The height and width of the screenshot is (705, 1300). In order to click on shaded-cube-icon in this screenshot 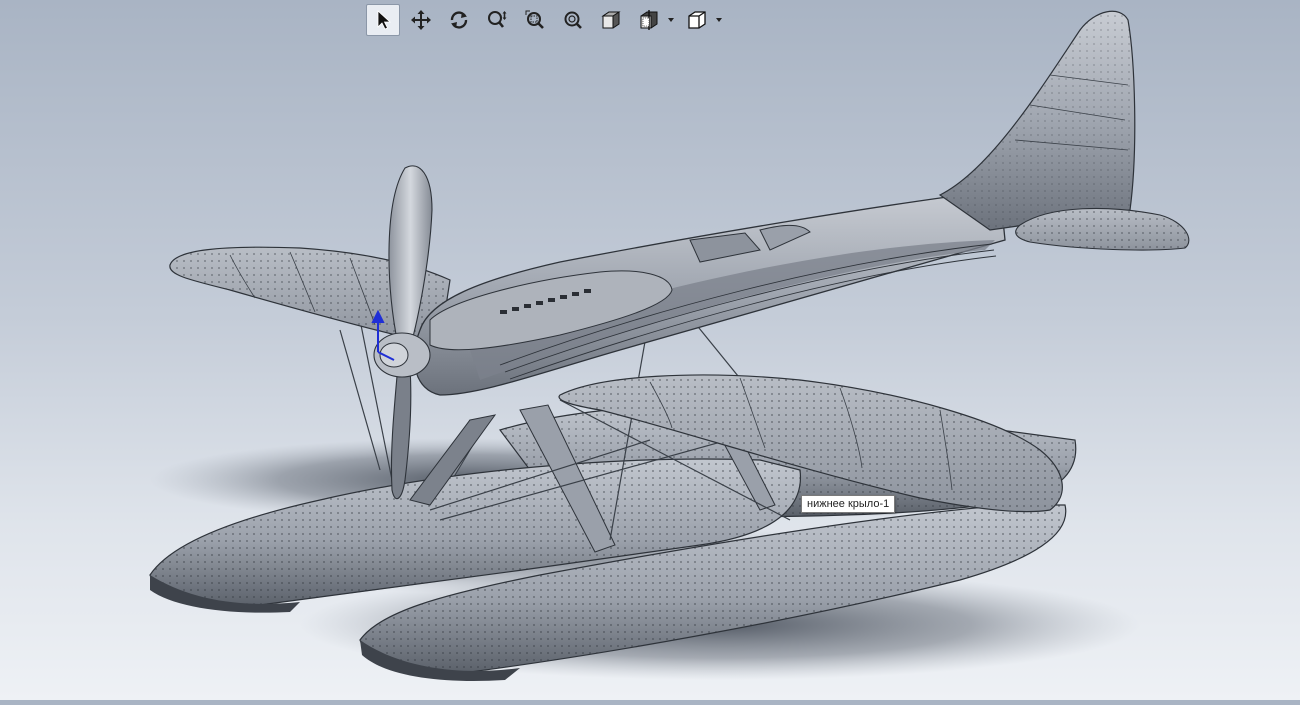, I will do `click(611, 20)`.